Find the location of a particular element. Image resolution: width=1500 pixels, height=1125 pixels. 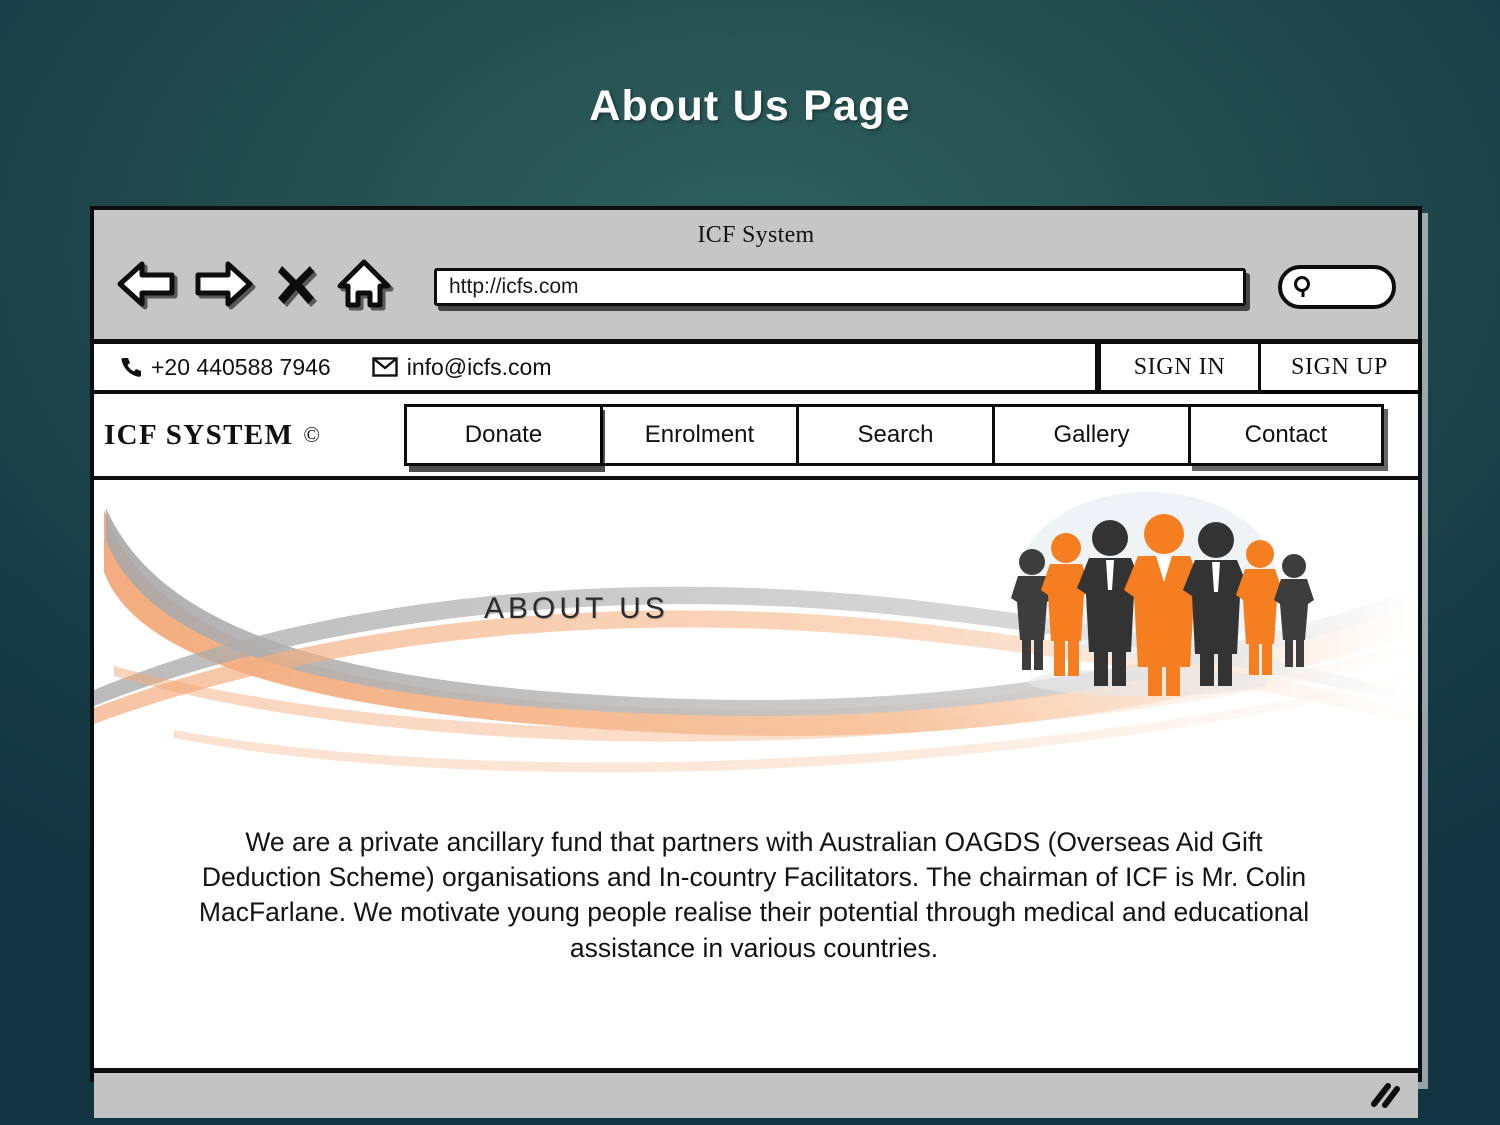

site-logo: ICF SYSTEM © is located at coordinates (254, 435).